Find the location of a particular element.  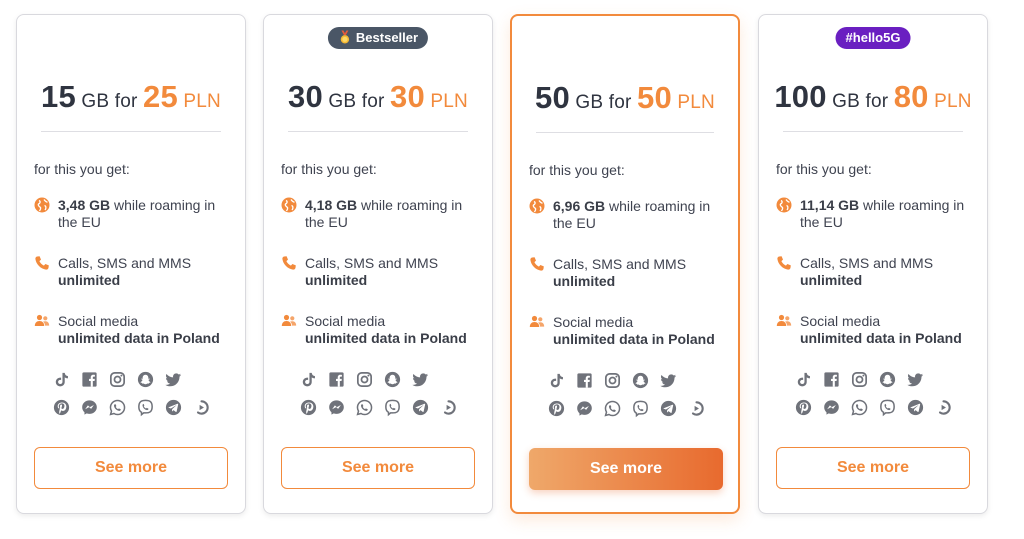

plan-headline: 30 GB for 30 PLN is located at coordinates (378, 97).